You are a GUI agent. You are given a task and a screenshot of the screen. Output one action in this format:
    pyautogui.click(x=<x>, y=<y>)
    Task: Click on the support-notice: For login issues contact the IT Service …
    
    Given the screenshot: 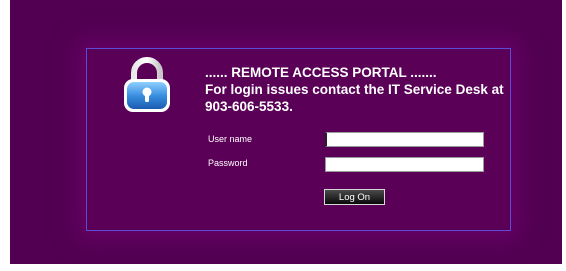 What is the action you would take?
    pyautogui.click(x=354, y=98)
    